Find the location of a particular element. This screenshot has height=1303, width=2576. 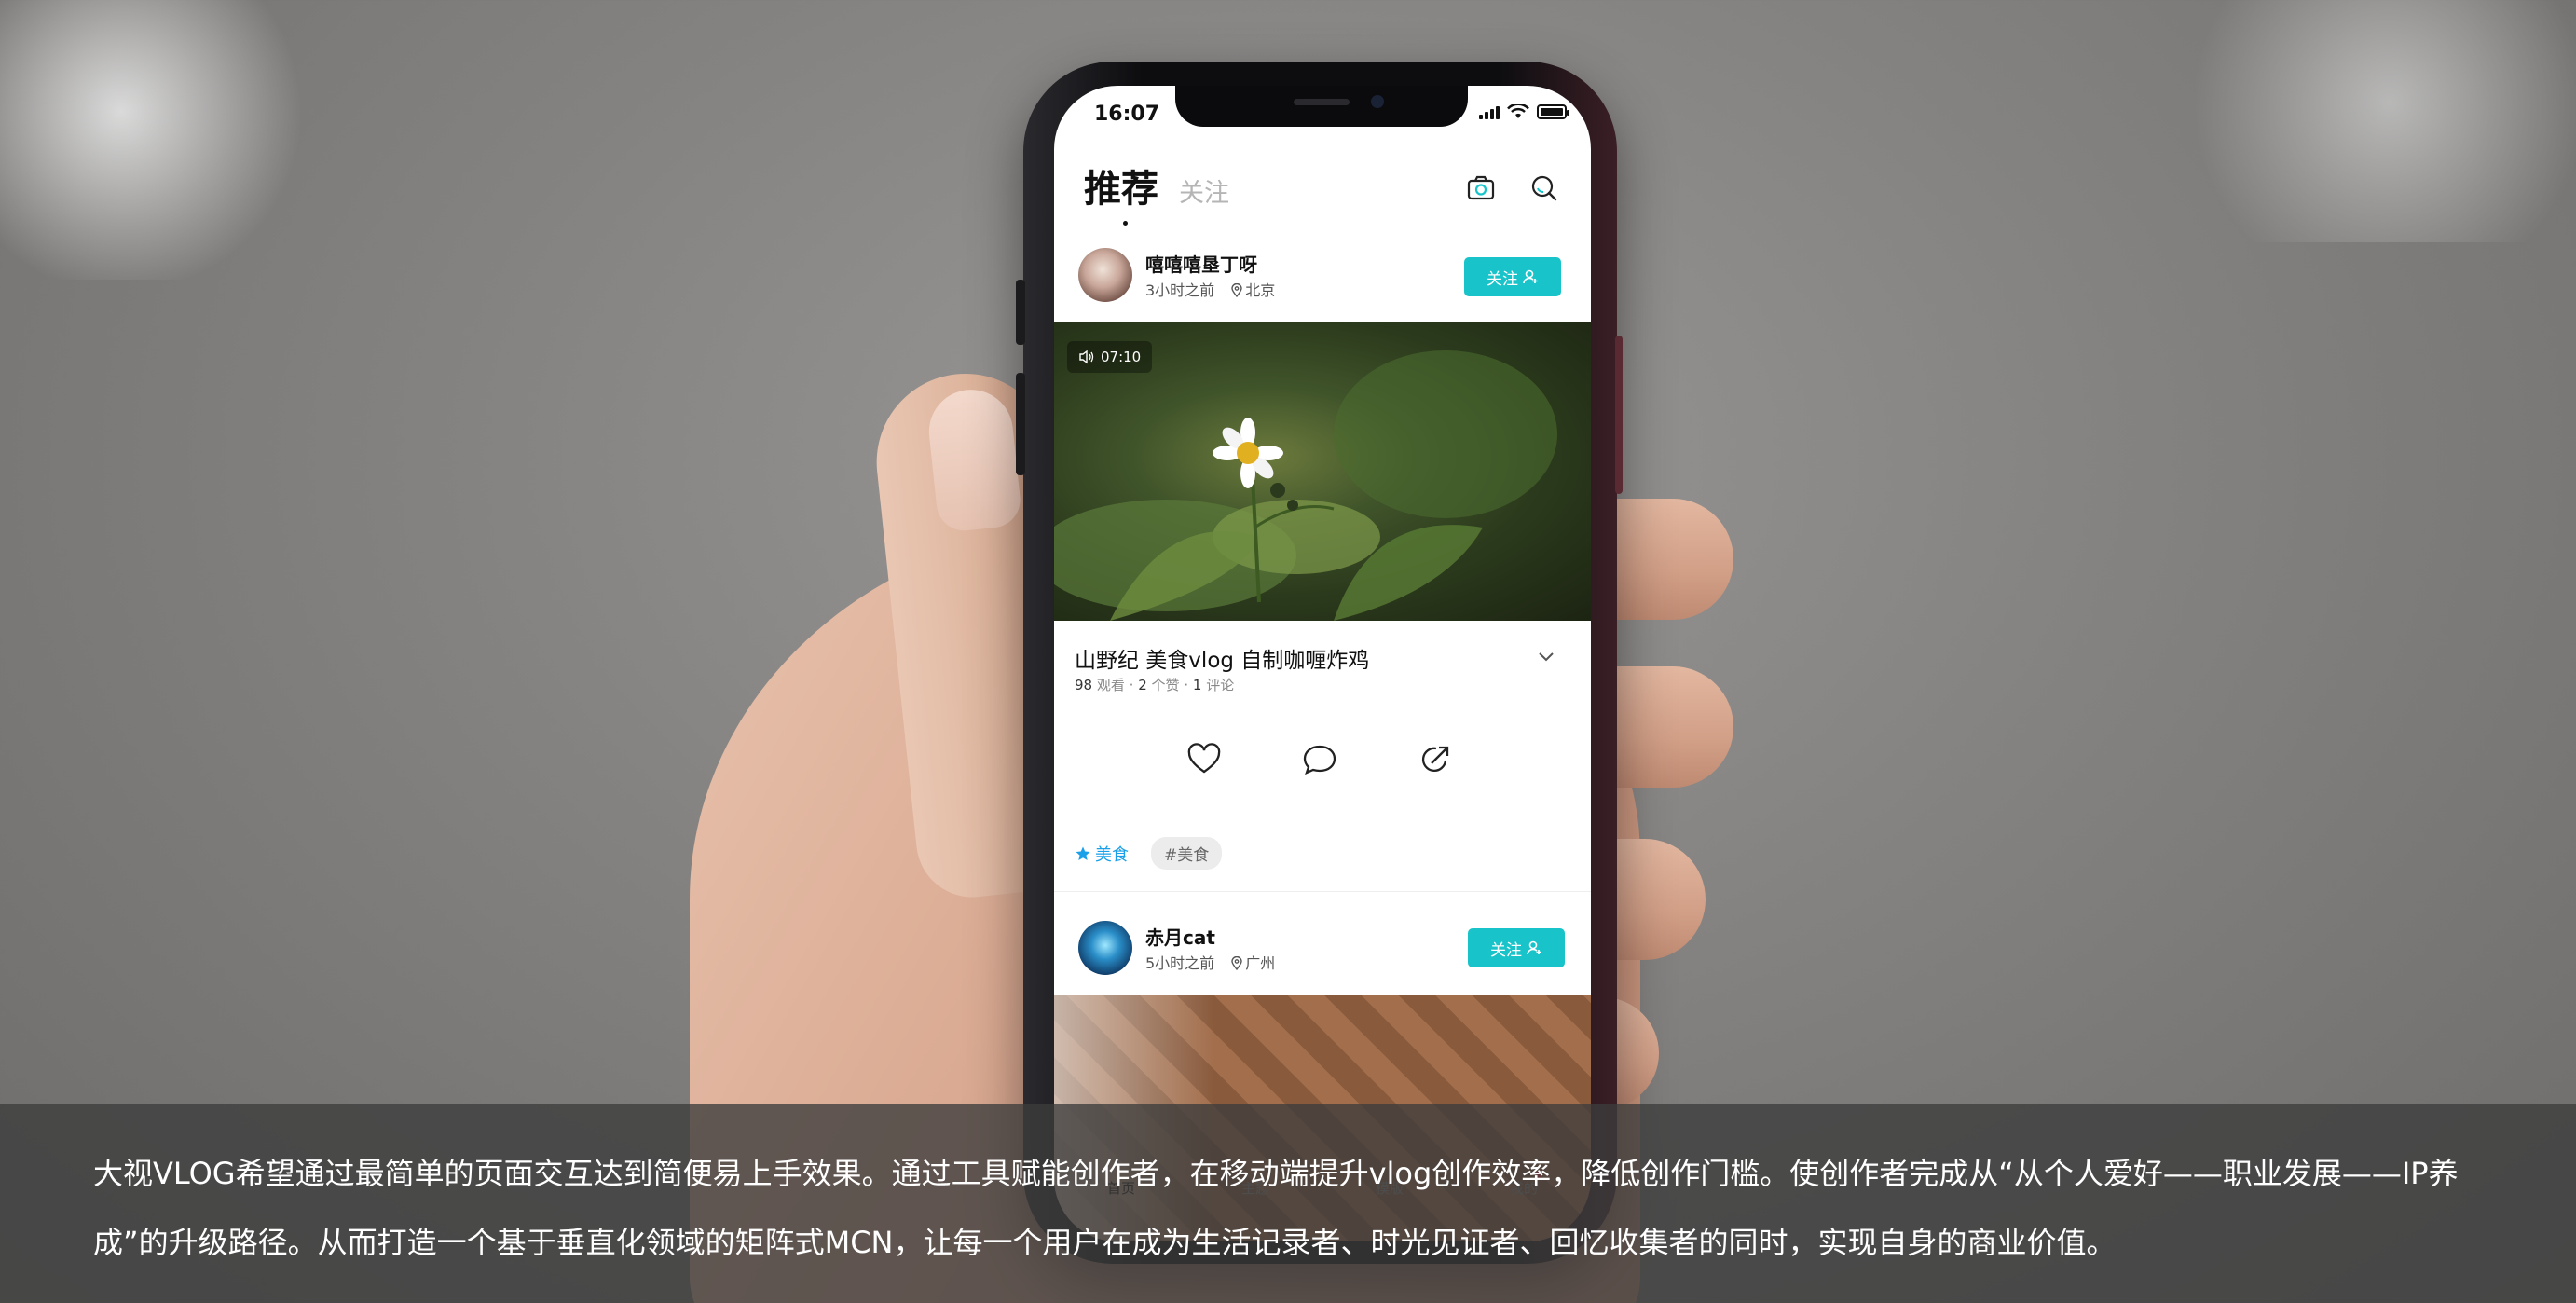

tab-following: 关注 is located at coordinates (1204, 190).